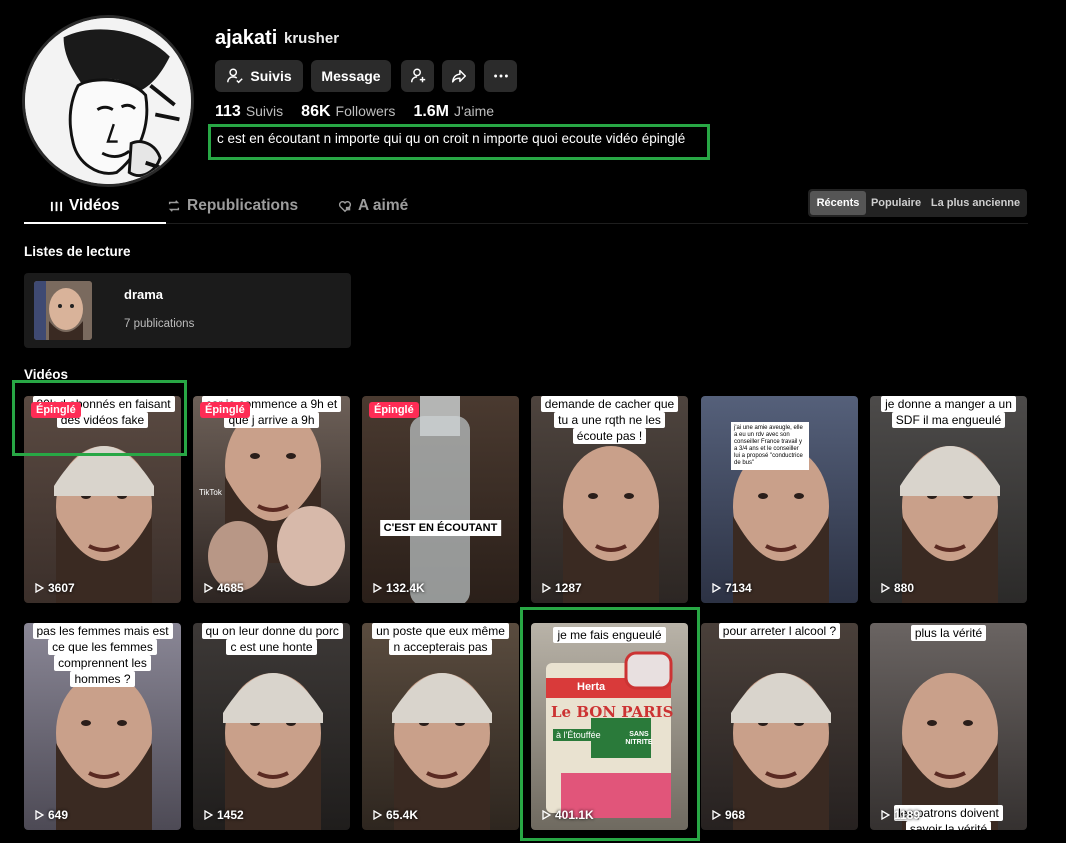 The image size is (1066, 843). Describe the element at coordinates (526, 223) in the screenshot. I see `tabs-divider` at that location.